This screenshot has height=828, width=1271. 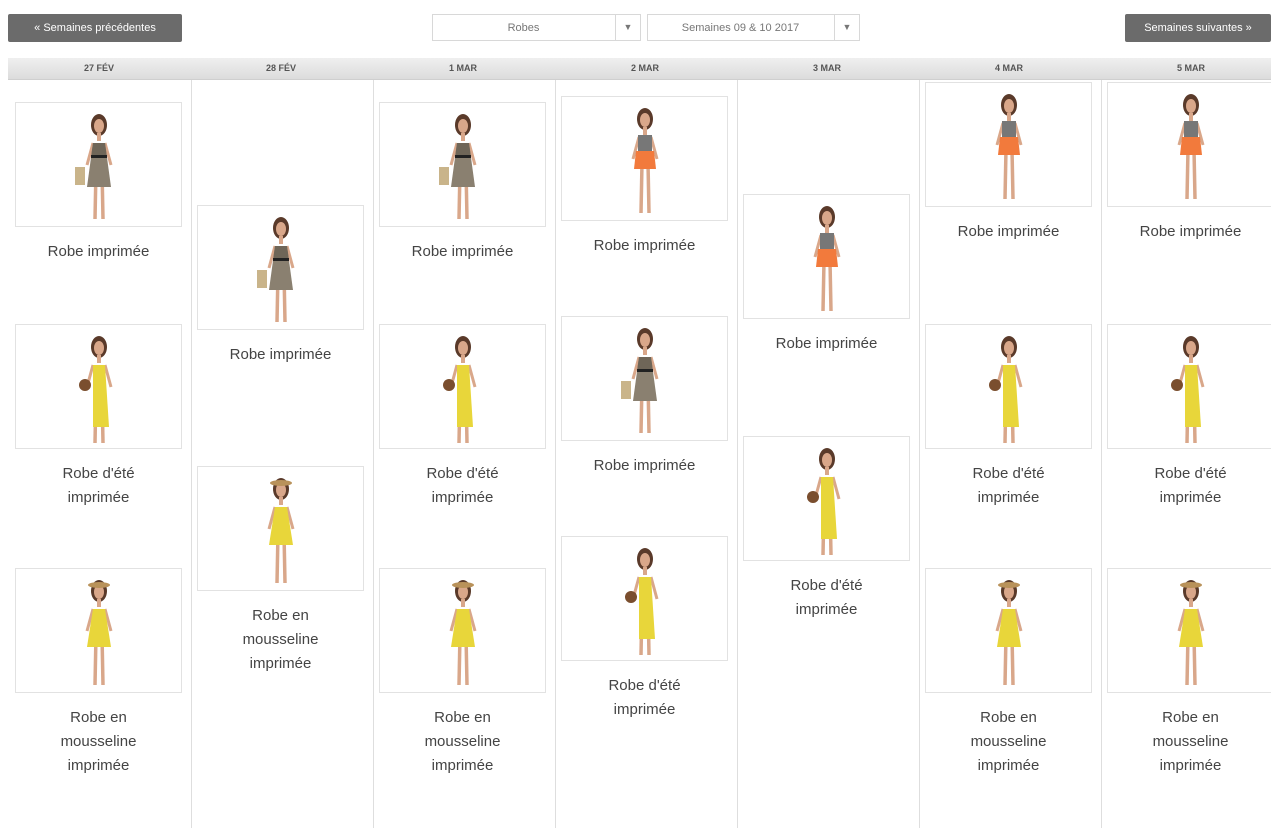 I want to click on day-header: 4 MAR, so click(x=1009, y=69).